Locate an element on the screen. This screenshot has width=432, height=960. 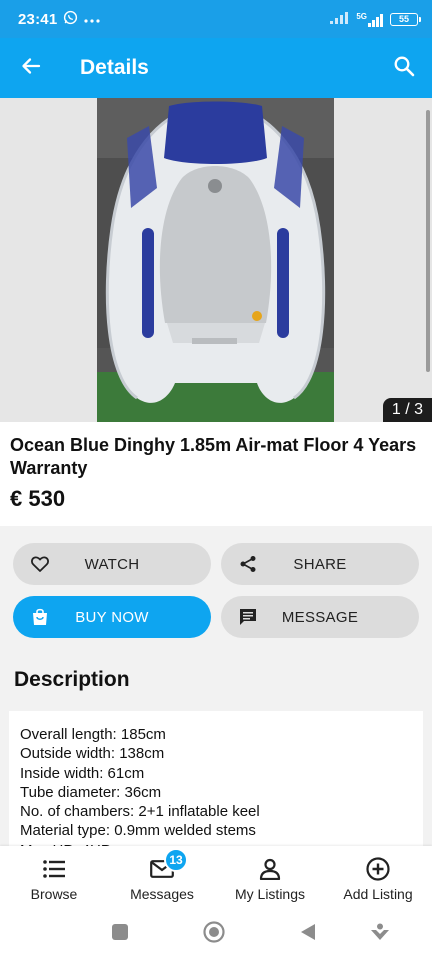
buy-now-label: BUY NOW is located at coordinates (112, 617).